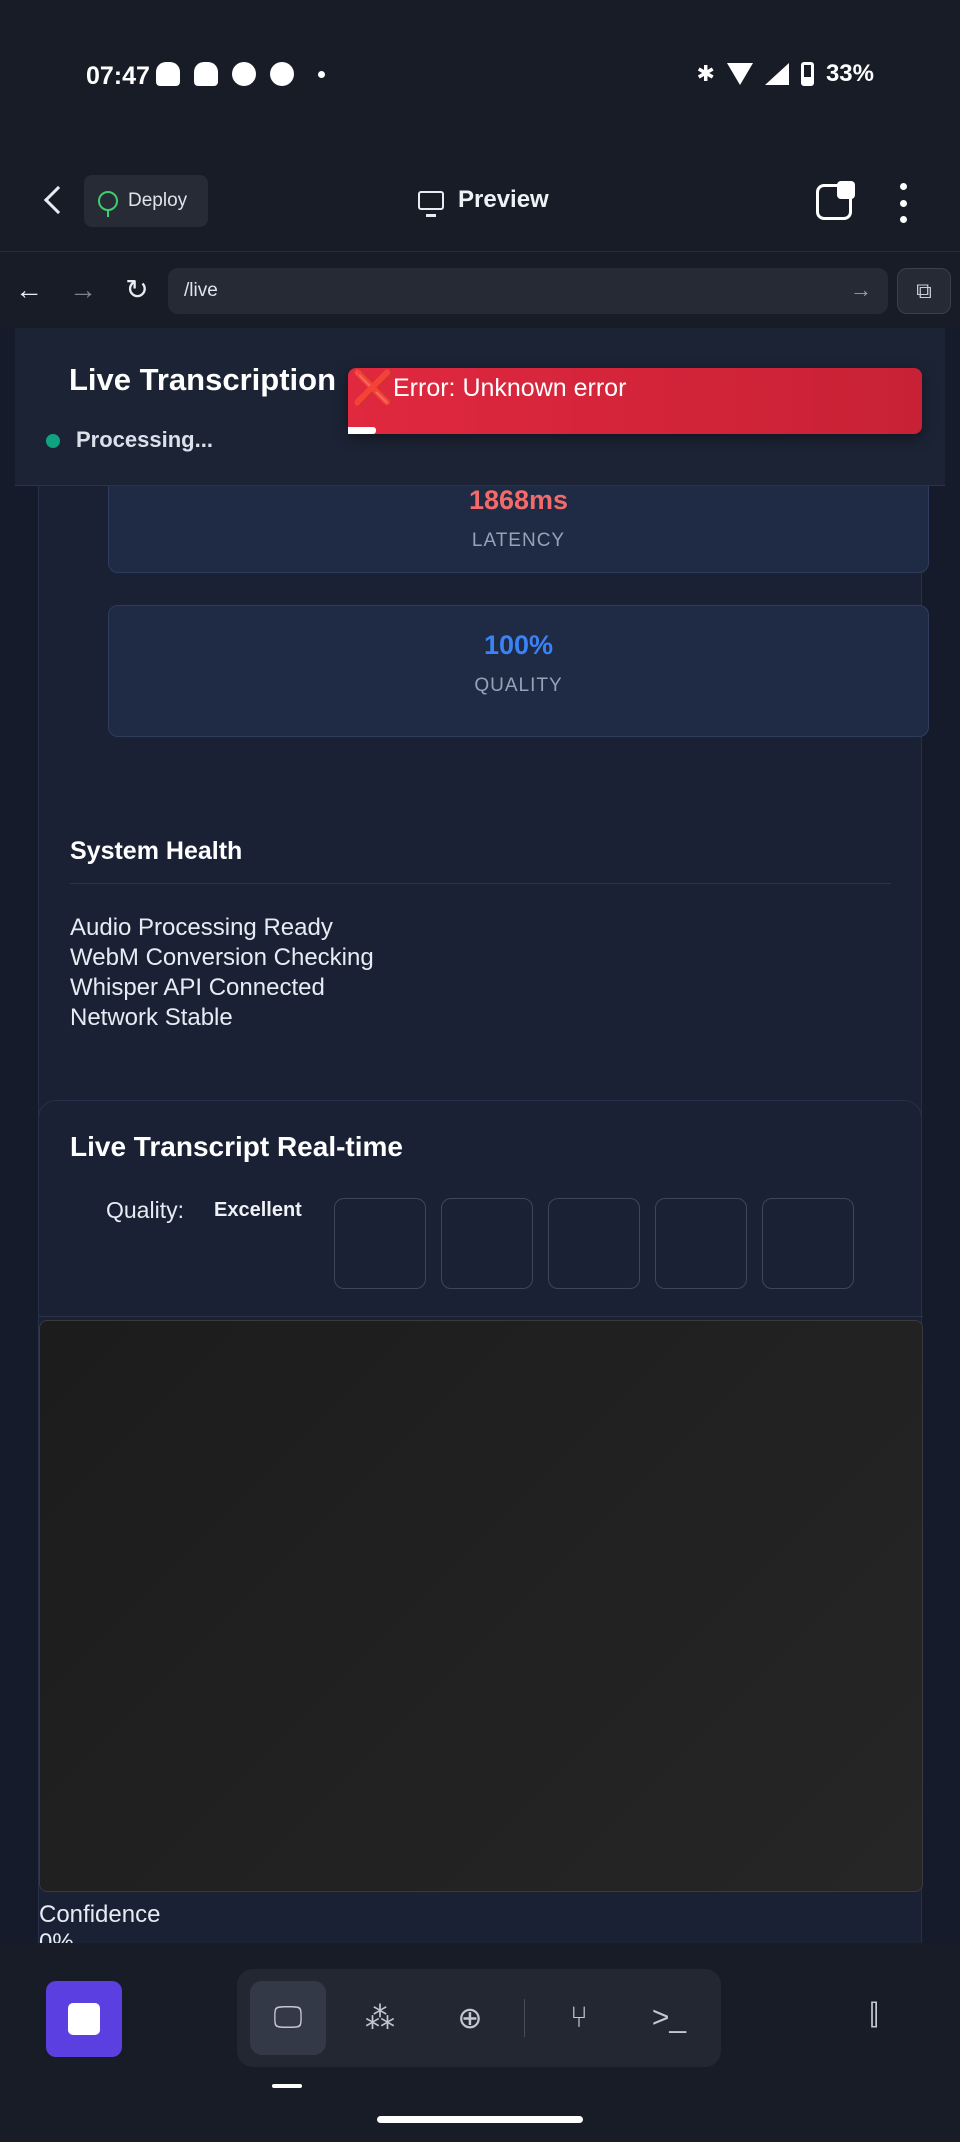 This screenshot has width=960, height=2142. I want to click on preview-title: Preview, so click(483, 201).